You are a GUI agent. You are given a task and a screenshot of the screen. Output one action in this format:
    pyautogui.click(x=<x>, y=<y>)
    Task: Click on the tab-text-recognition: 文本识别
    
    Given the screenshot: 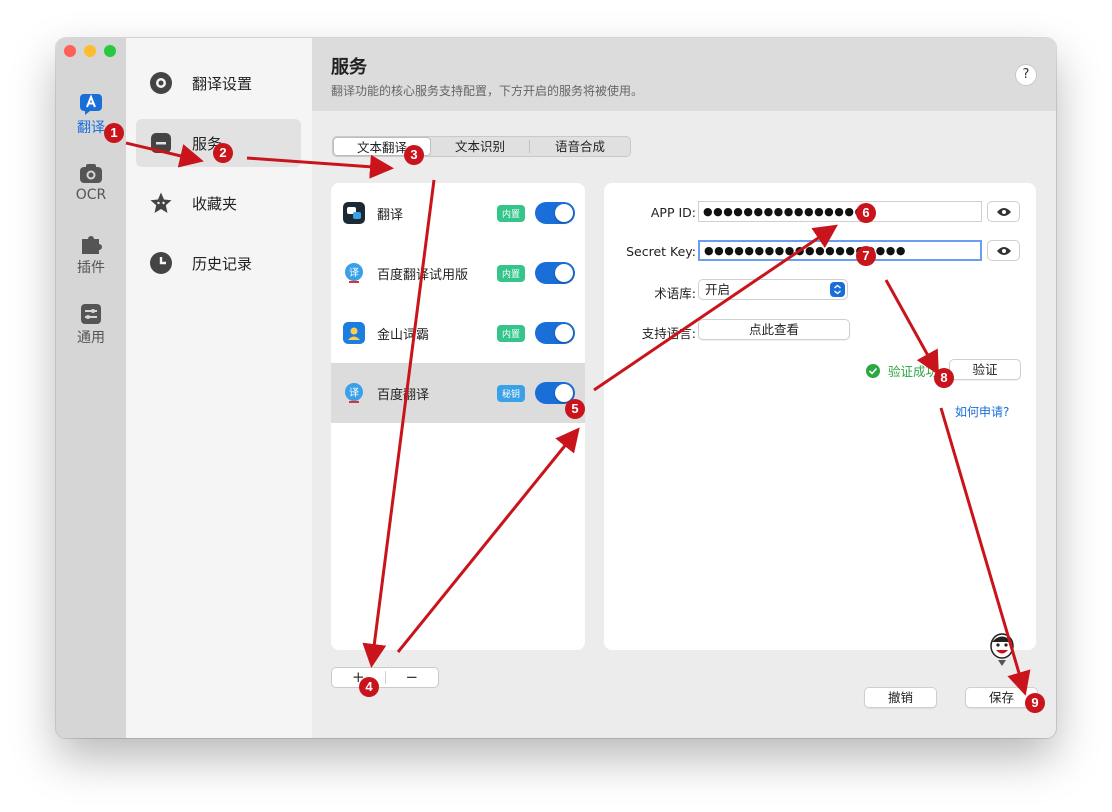 What is the action you would take?
    pyautogui.click(x=480, y=146)
    